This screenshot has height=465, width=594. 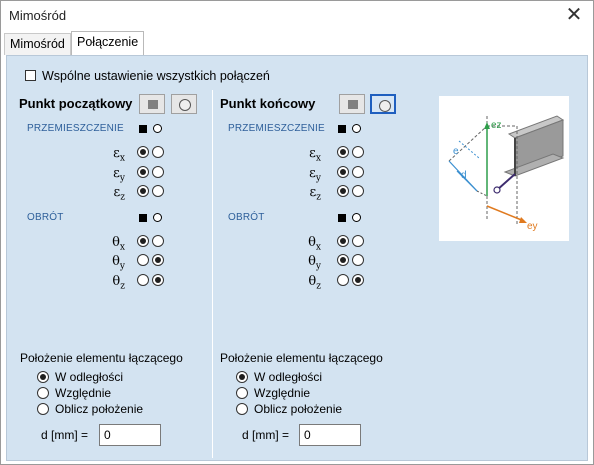 I want to click on ez-label: ez, so click(x=496, y=125).